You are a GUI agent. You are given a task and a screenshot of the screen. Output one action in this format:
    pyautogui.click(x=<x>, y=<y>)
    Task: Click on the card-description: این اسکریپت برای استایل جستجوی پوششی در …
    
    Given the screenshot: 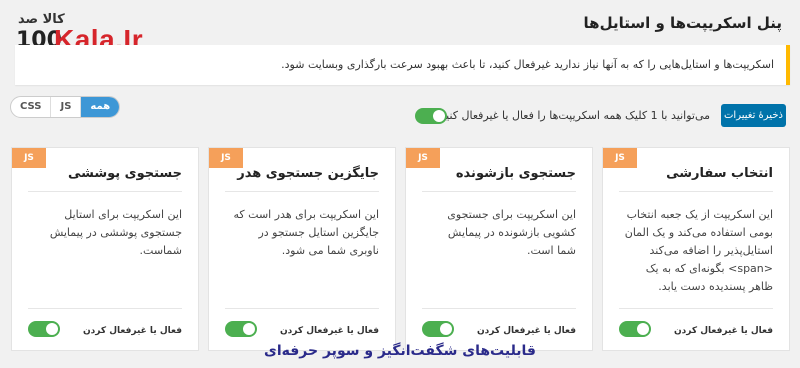 What is the action you would take?
    pyautogui.click(x=115, y=232)
    